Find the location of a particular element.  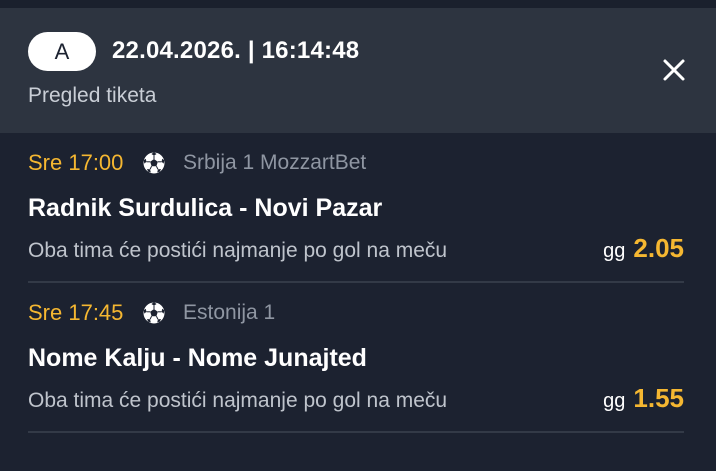

page-subtitle: Pregled tiketa is located at coordinates (92, 95).